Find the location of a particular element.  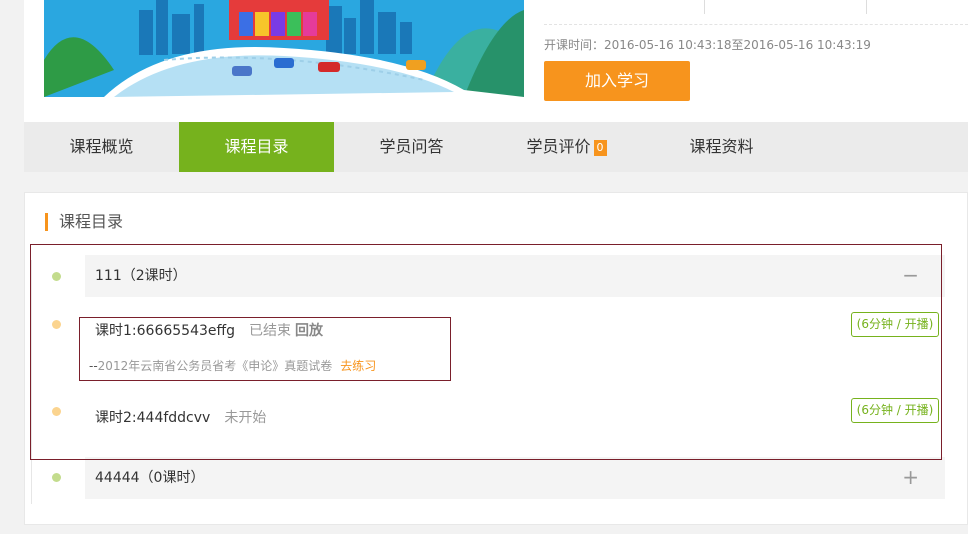

tab-label: 课程资料 is located at coordinates (721, 146).